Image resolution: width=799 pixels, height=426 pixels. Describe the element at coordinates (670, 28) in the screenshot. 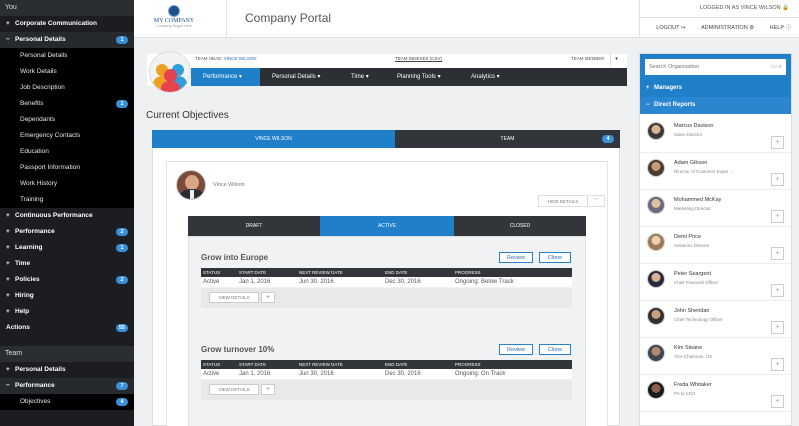

I see `logout-link: LOGOUT ↪` at that location.